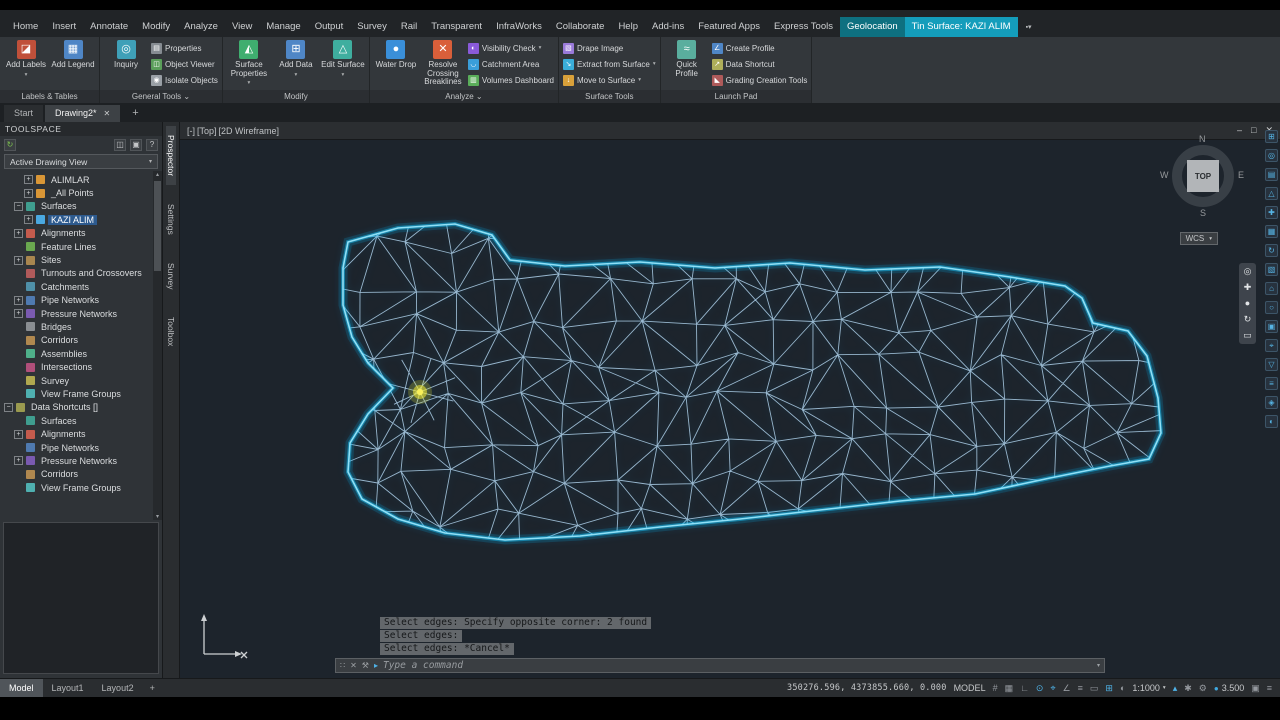 The image size is (1280, 720). What do you see at coordinates (157, 174) in the screenshot?
I see `scroll-up-icon: ▴` at bounding box center [157, 174].